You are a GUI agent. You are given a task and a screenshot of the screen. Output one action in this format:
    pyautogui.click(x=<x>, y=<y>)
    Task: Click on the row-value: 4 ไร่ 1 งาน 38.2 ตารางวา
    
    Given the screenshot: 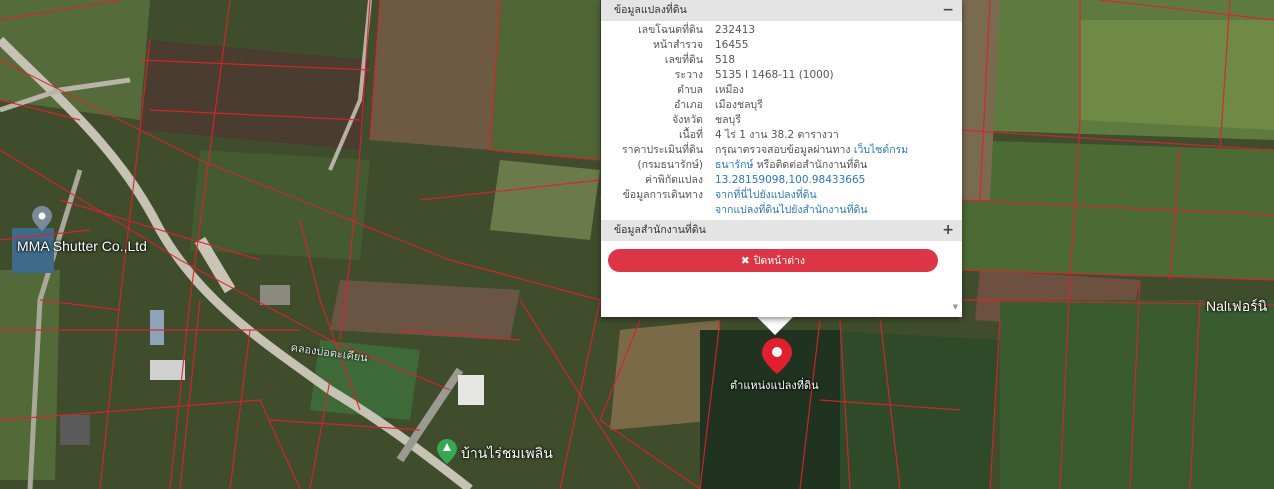 What is the action you would take?
    pyautogui.click(x=777, y=135)
    